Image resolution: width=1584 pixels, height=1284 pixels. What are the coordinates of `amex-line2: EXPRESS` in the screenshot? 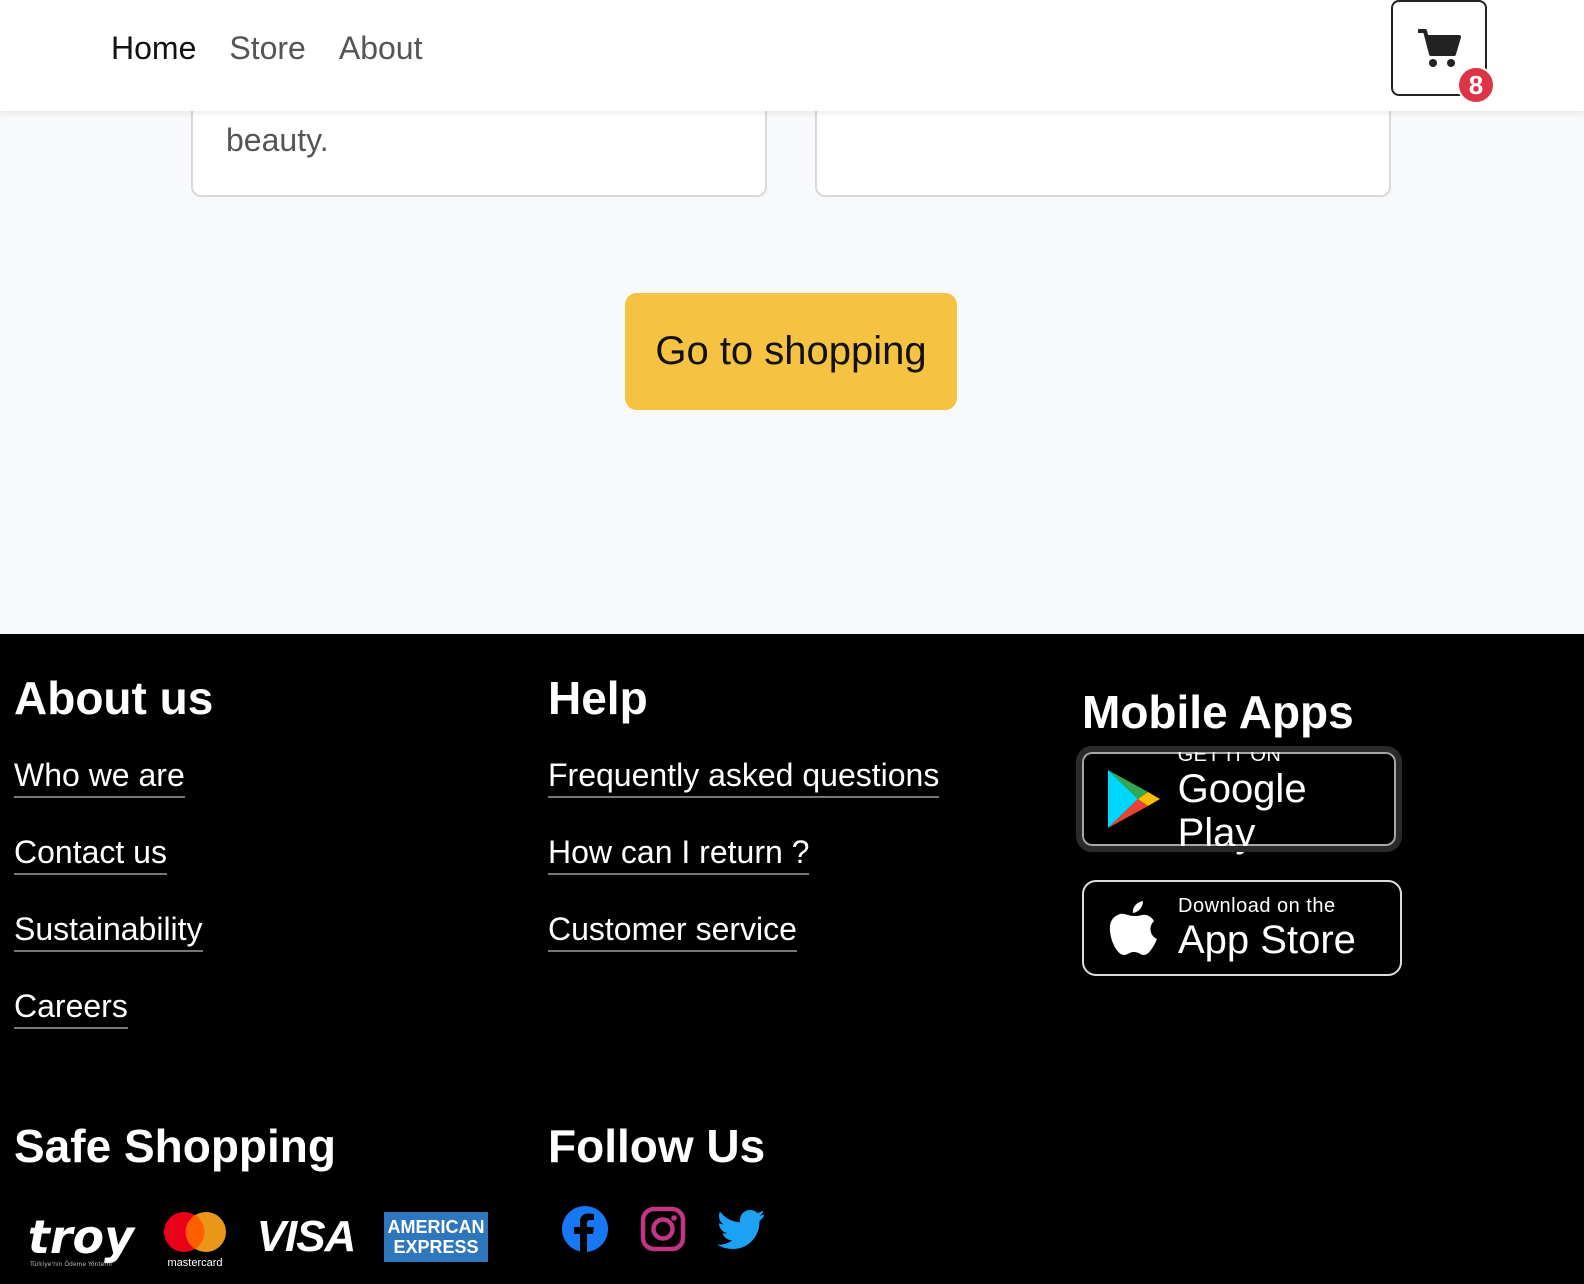 It's located at (436, 1247).